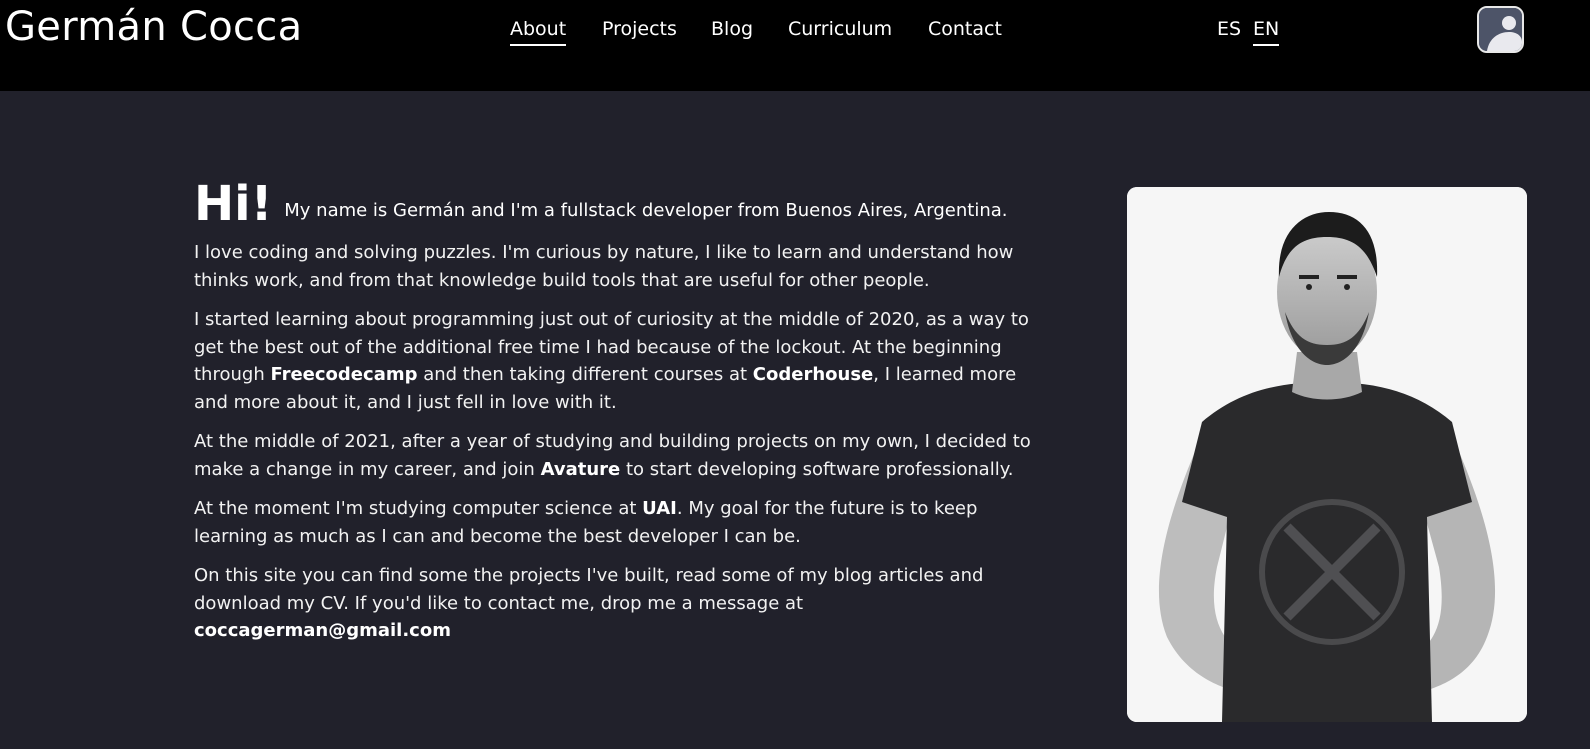  What do you see at coordinates (840, 29) in the screenshot?
I see `nav-curriculum: Curriculum` at bounding box center [840, 29].